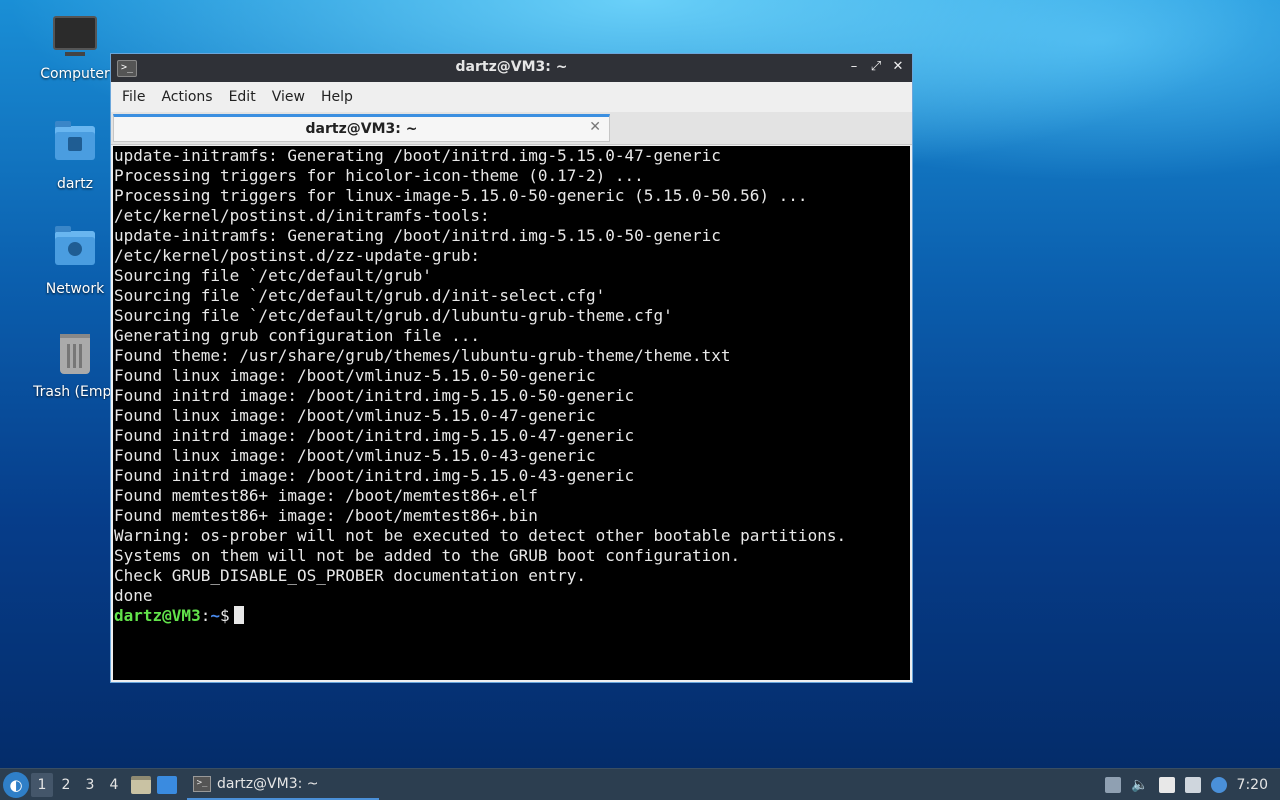 The width and height of the screenshot is (1280, 800). What do you see at coordinates (511, 97) in the screenshot?
I see `menubar: File Actions Edit View Help` at bounding box center [511, 97].